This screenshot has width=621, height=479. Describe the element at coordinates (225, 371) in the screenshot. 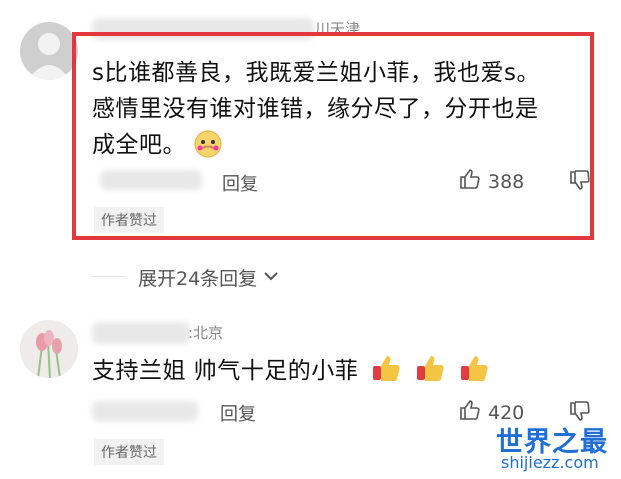

I see `comment-text-content: 支持兰姐 帅气十足的小菲` at that location.